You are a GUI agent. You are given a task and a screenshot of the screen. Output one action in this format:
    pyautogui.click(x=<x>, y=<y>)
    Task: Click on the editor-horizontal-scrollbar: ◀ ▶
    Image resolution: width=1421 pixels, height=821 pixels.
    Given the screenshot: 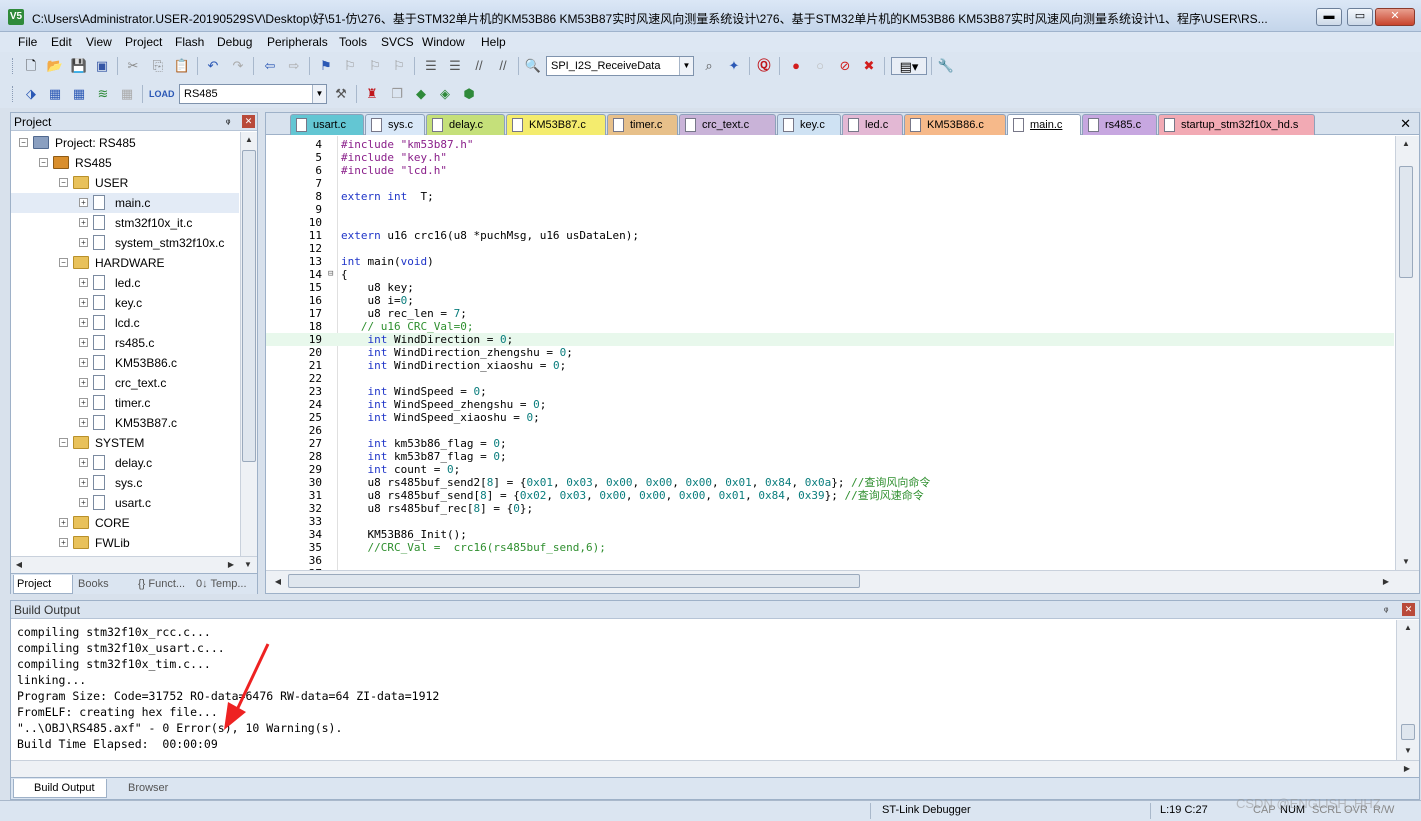 What is the action you would take?
    pyautogui.click(x=842, y=581)
    